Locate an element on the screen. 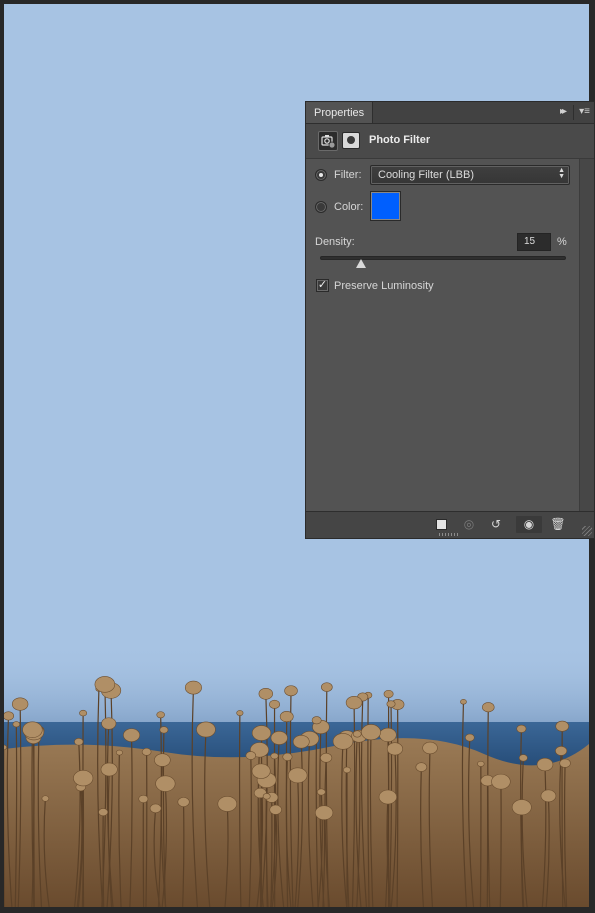 The height and width of the screenshot is (913, 595). trash-icon: 🗑 is located at coordinates (558, 524).